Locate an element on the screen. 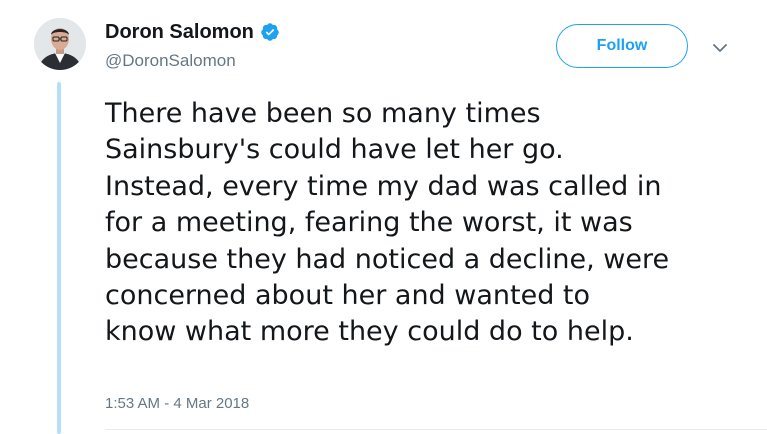 Image resolution: width=767 pixels, height=434 pixels. tweet-text-line: Sainsbury's could have let her go. is located at coordinates (334, 150).